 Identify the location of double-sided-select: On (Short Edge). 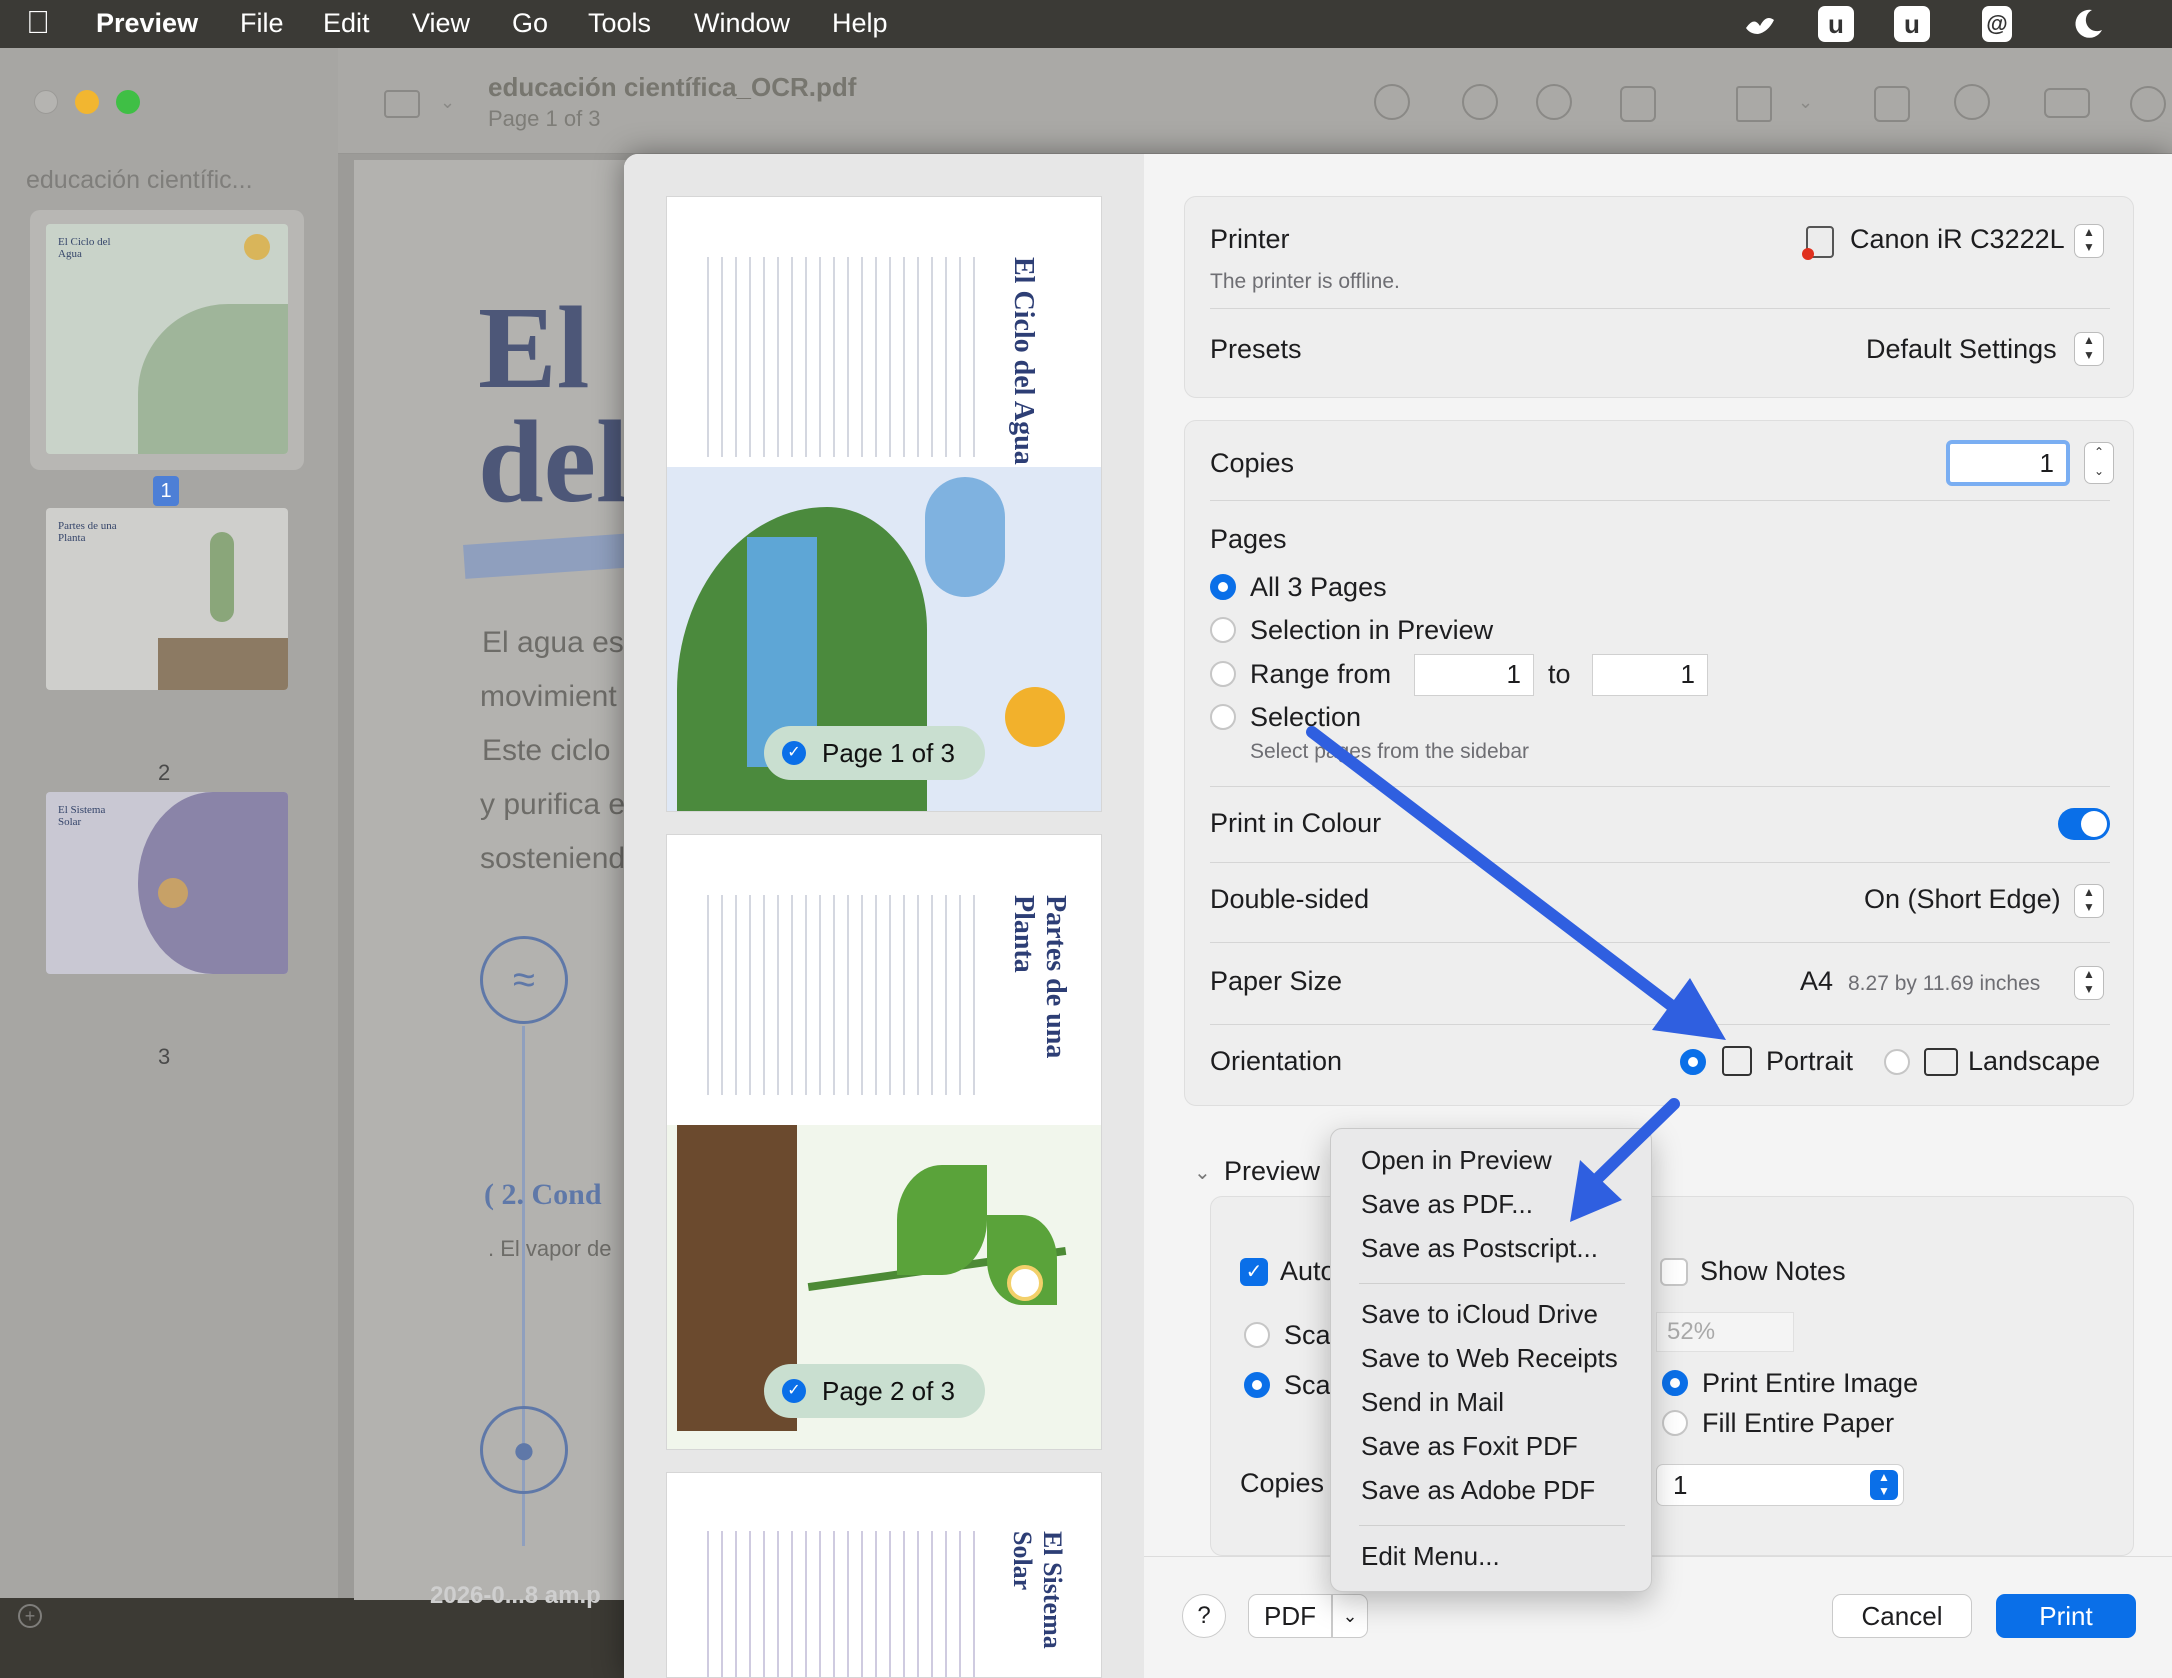
(1962, 899).